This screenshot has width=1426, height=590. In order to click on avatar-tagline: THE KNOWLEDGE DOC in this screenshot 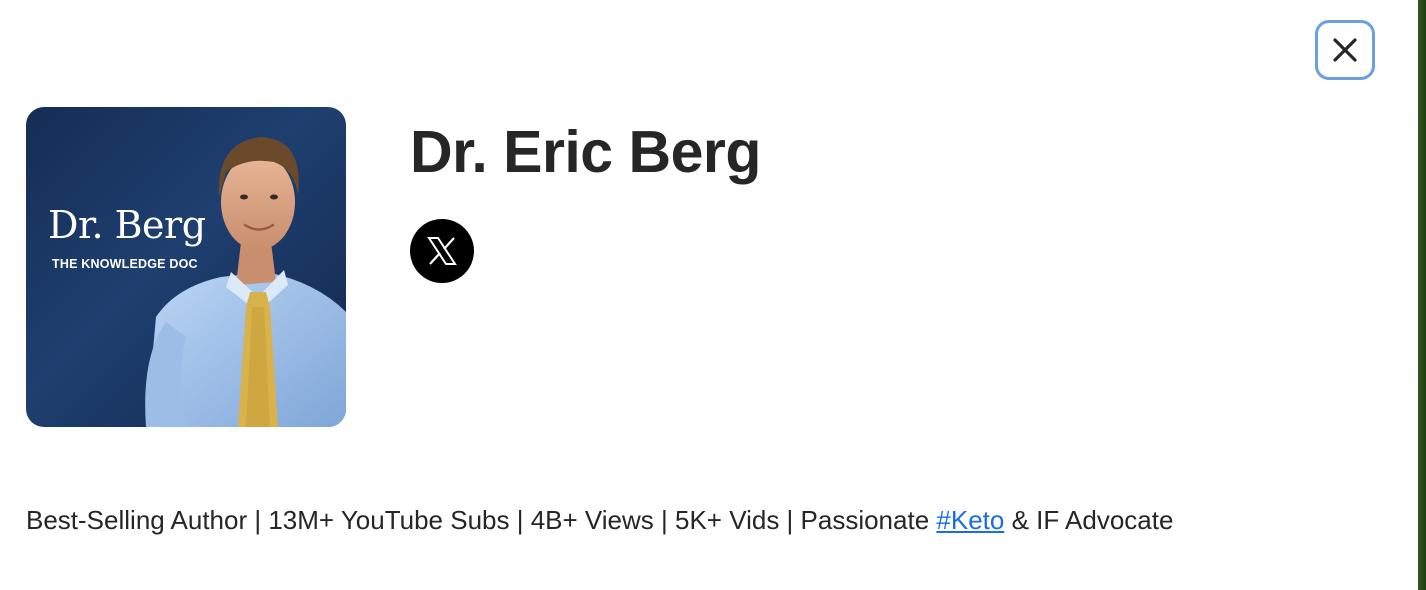, I will do `click(125, 264)`.